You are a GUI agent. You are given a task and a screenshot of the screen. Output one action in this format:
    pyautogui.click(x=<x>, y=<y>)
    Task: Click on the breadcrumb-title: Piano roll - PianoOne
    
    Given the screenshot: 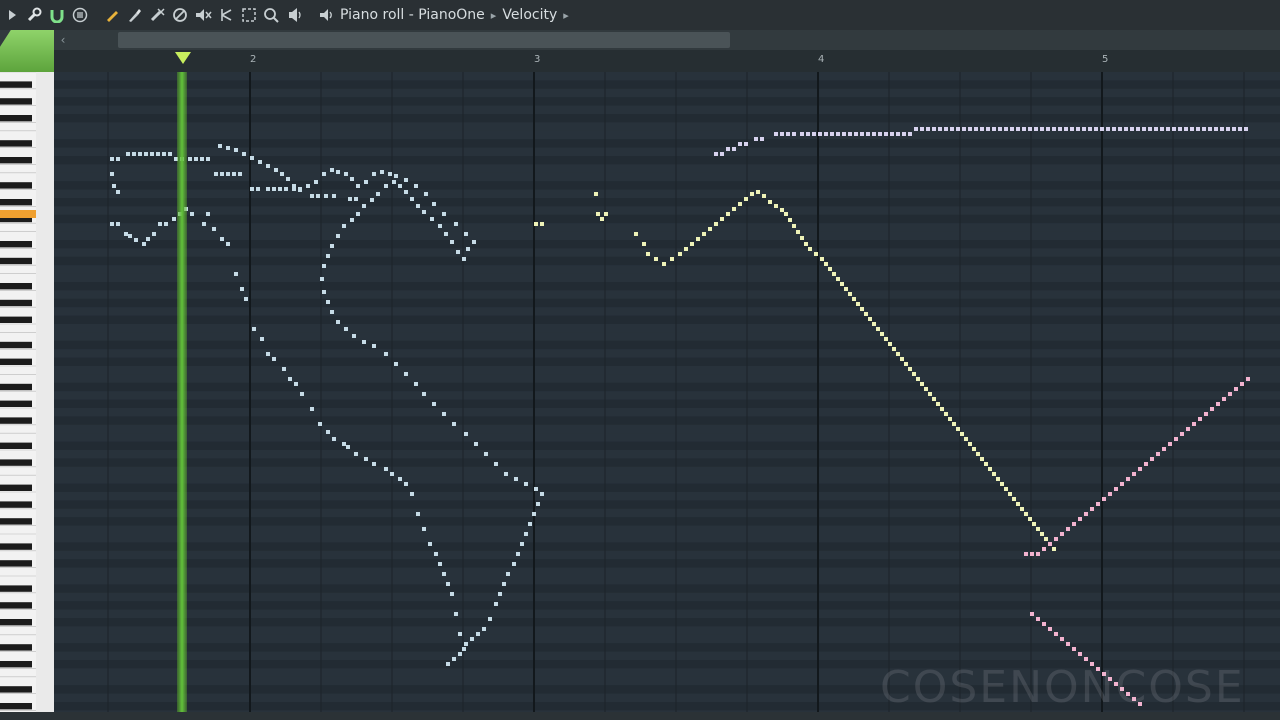 What is the action you would take?
    pyautogui.click(x=412, y=15)
    